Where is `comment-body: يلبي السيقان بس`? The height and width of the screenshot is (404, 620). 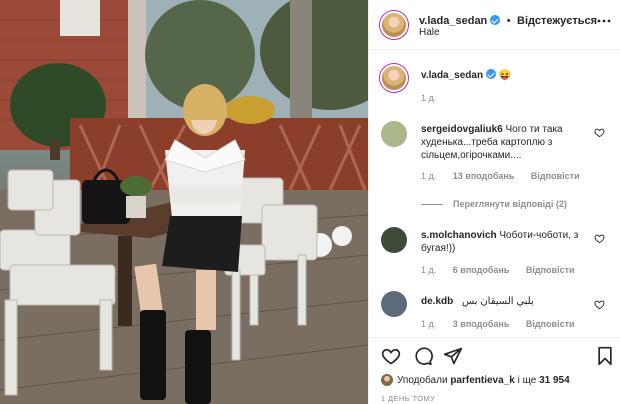
comment-body: يلبي السيقان بس is located at coordinates (498, 301).